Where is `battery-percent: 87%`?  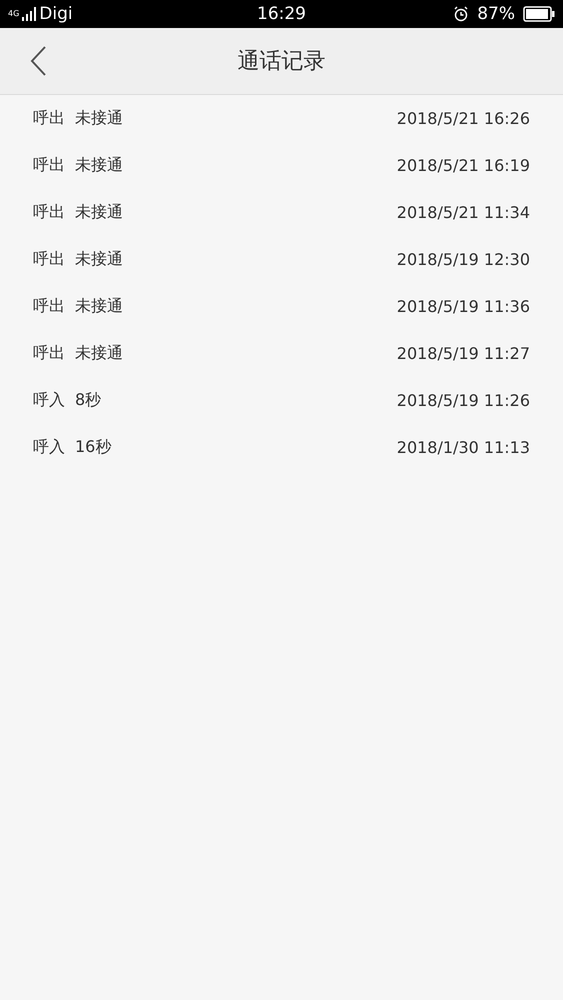 battery-percent: 87% is located at coordinates (496, 14).